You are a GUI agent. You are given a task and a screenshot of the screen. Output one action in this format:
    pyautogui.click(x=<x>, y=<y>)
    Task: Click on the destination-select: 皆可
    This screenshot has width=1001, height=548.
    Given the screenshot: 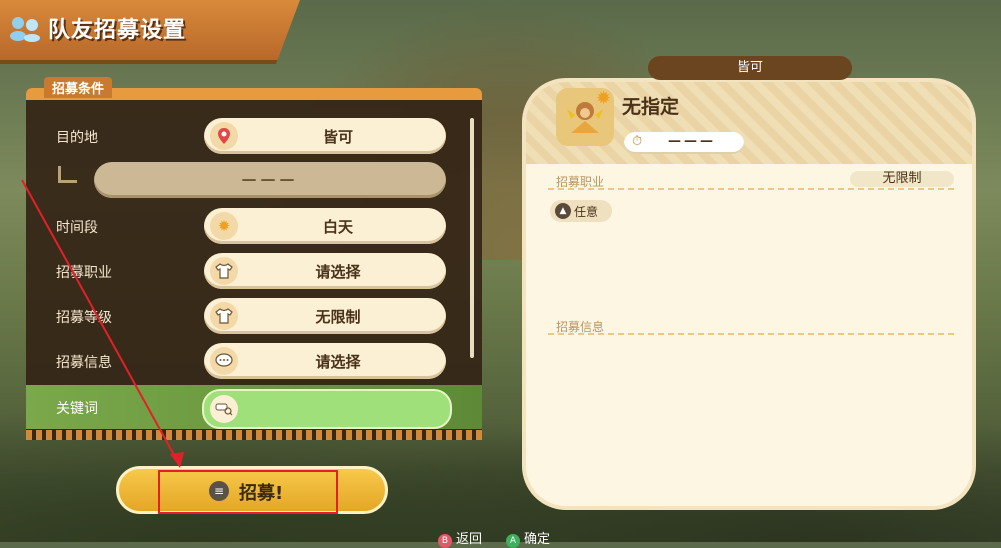 What is the action you would take?
    pyautogui.click(x=325, y=136)
    